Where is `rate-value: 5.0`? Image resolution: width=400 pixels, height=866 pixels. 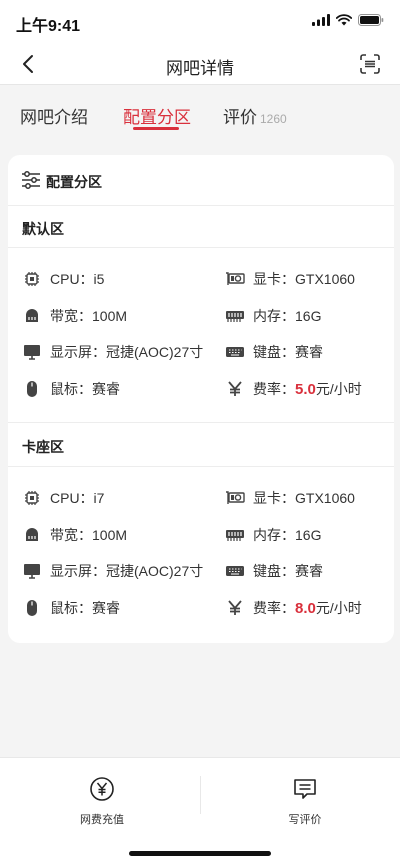
rate-value: 5.0 is located at coordinates (305, 389).